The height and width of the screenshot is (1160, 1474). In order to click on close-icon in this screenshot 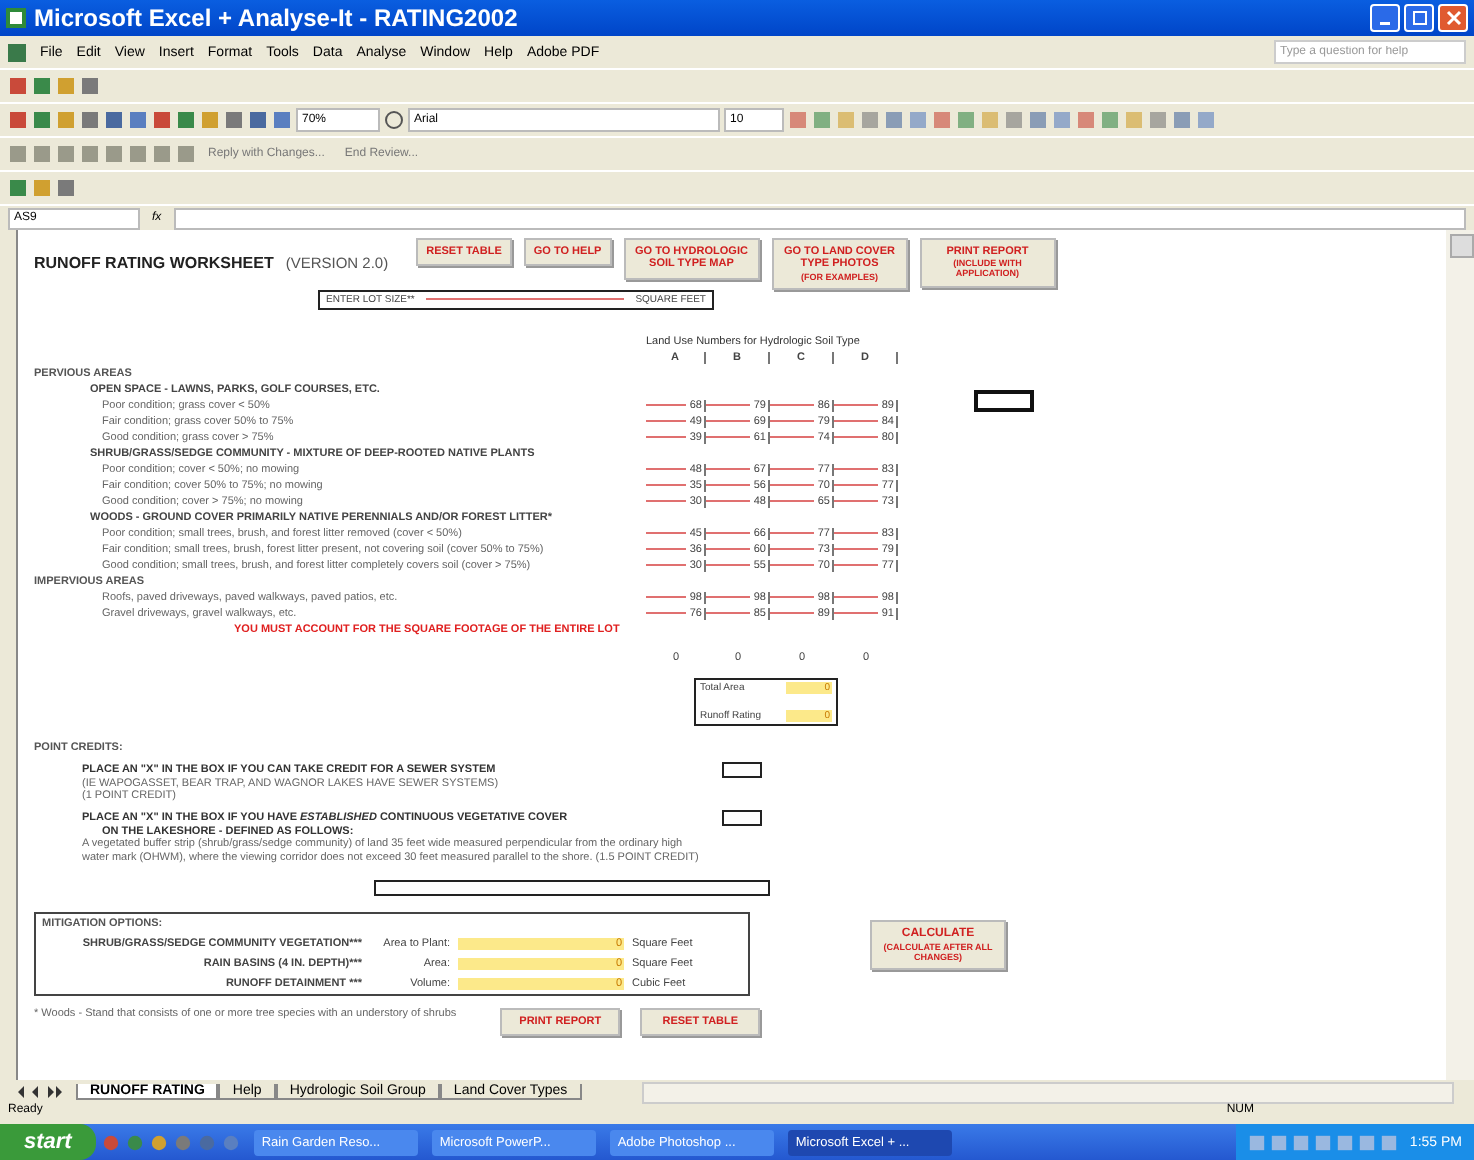, I will do `click(1453, 18)`.